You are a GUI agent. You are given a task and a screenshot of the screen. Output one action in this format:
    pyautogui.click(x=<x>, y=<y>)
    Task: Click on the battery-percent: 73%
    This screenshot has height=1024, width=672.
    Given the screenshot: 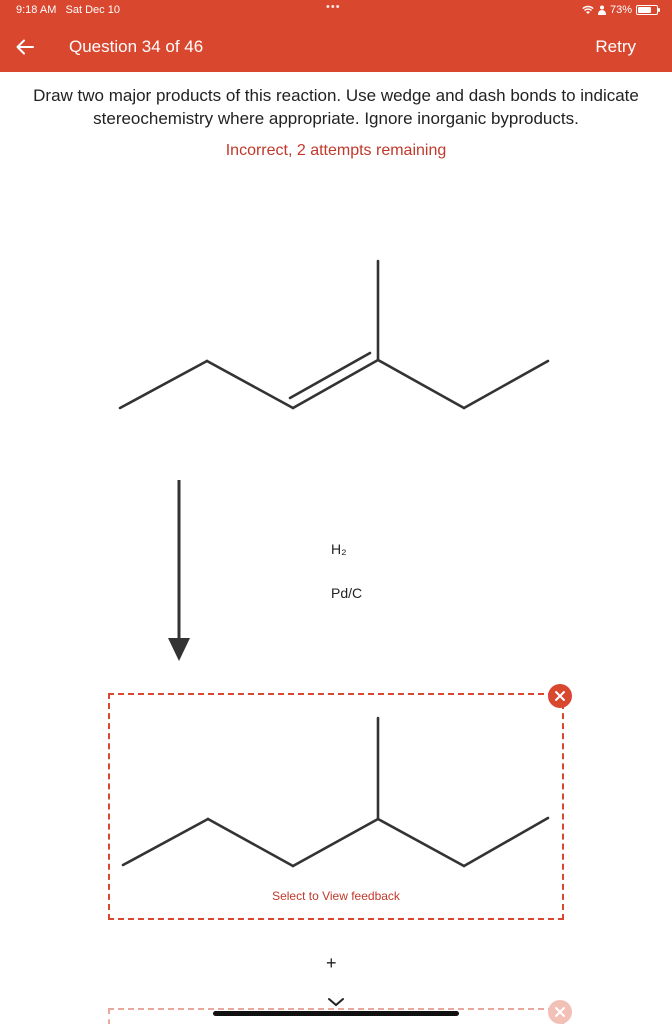 What is the action you would take?
    pyautogui.click(x=620, y=10)
    